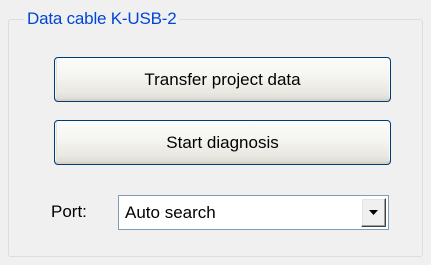 This screenshot has width=431, height=265. I want to click on port-label: Port:, so click(69, 211).